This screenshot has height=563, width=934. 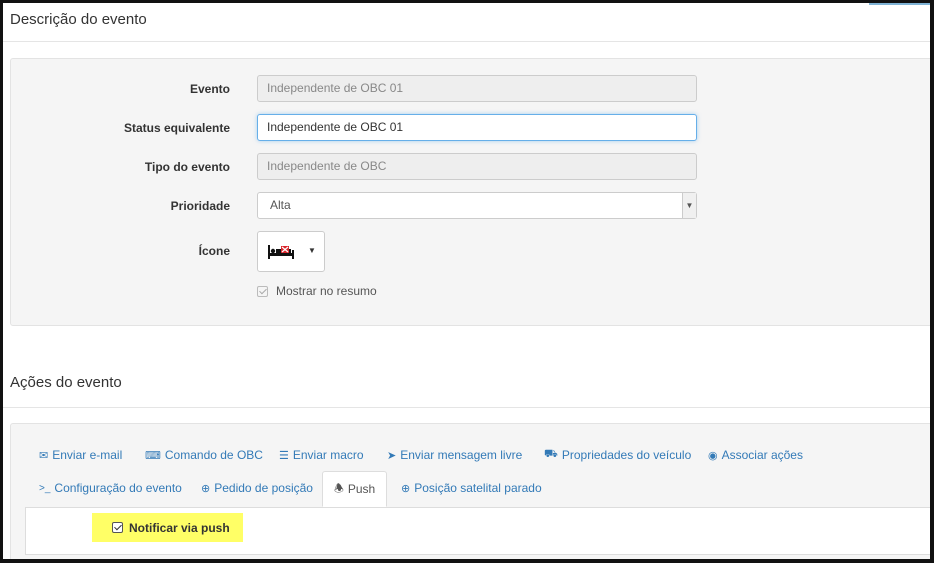 I want to click on list-icon: ☰, so click(x=284, y=455).